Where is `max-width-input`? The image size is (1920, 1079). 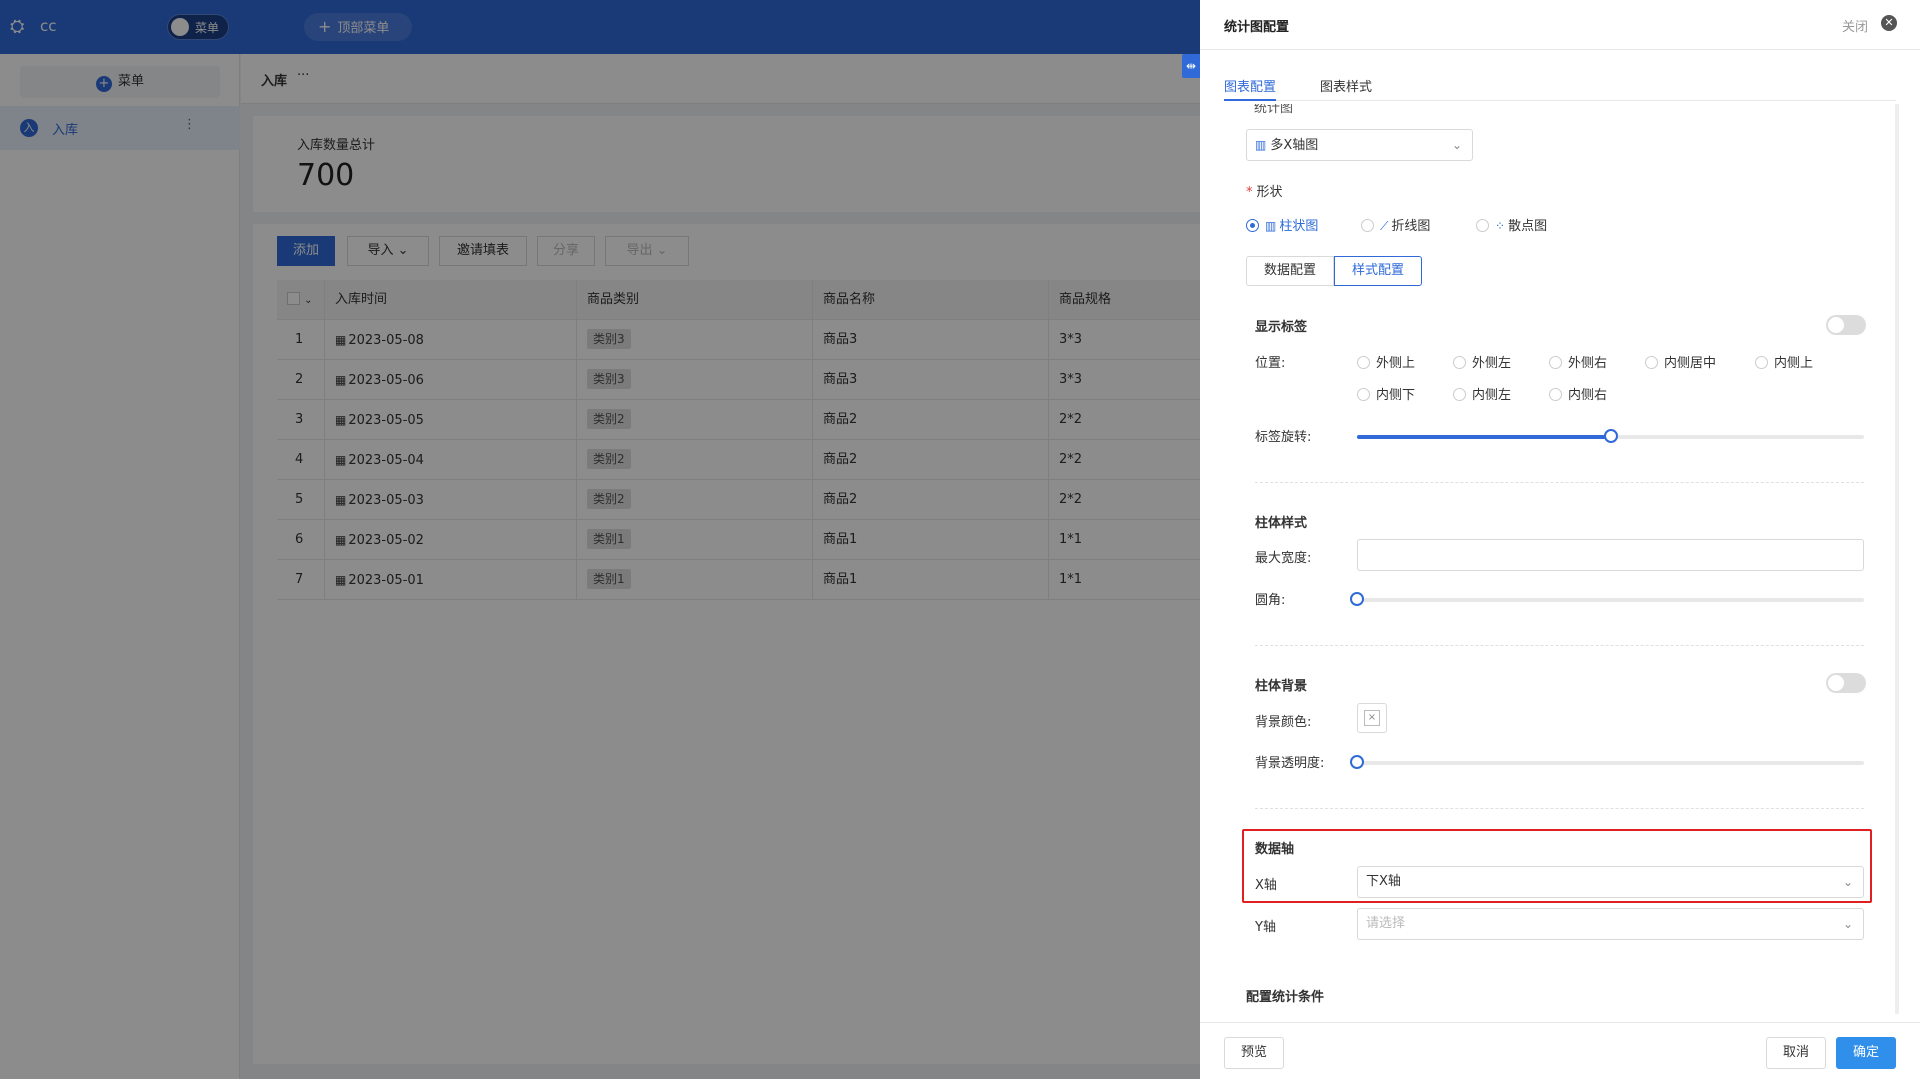 max-width-input is located at coordinates (1610, 555).